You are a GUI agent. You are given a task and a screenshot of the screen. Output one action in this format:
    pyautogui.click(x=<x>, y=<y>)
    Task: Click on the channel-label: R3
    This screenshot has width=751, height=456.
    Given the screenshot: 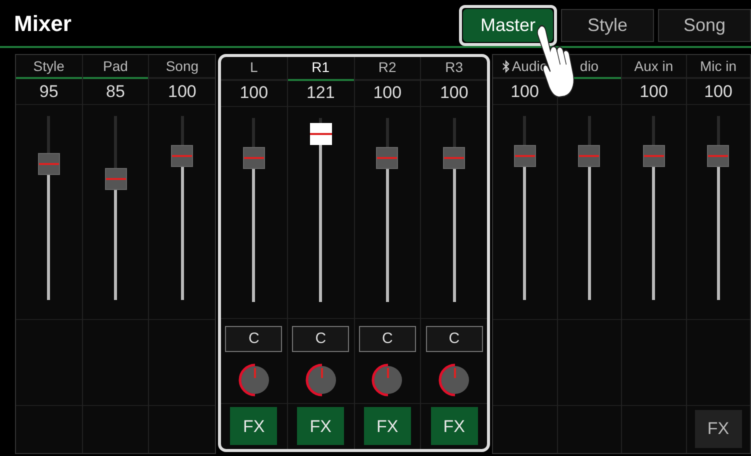 What is the action you would take?
    pyautogui.click(x=454, y=67)
    